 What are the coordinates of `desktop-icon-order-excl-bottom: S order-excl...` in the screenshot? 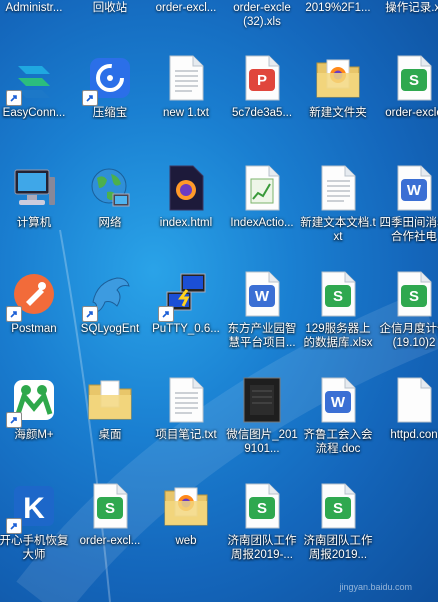 It's located at (110, 515).